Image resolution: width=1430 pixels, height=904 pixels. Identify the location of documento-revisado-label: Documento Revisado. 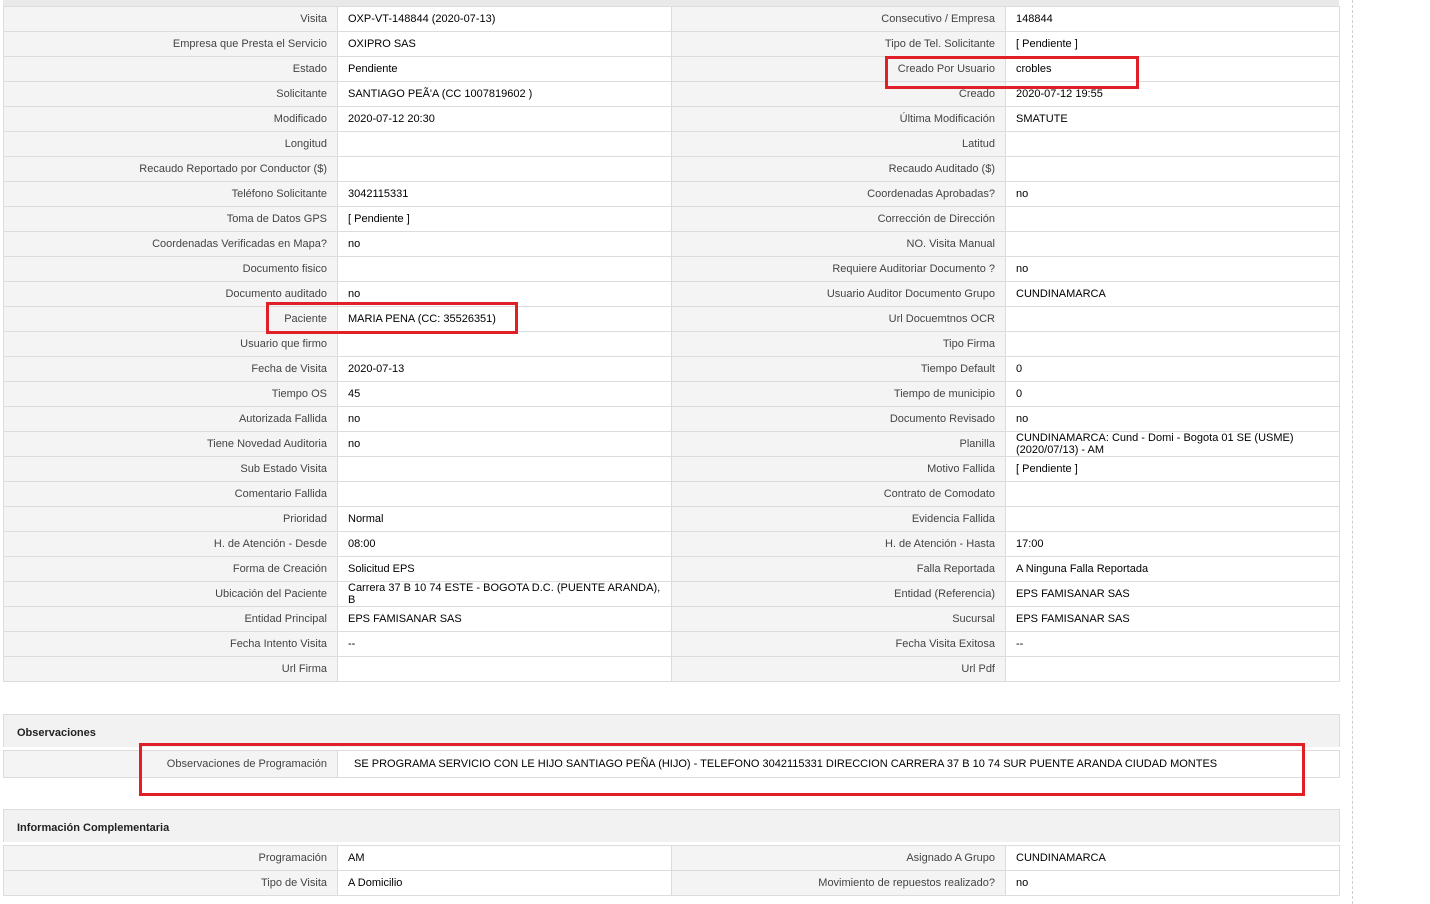
(838, 419).